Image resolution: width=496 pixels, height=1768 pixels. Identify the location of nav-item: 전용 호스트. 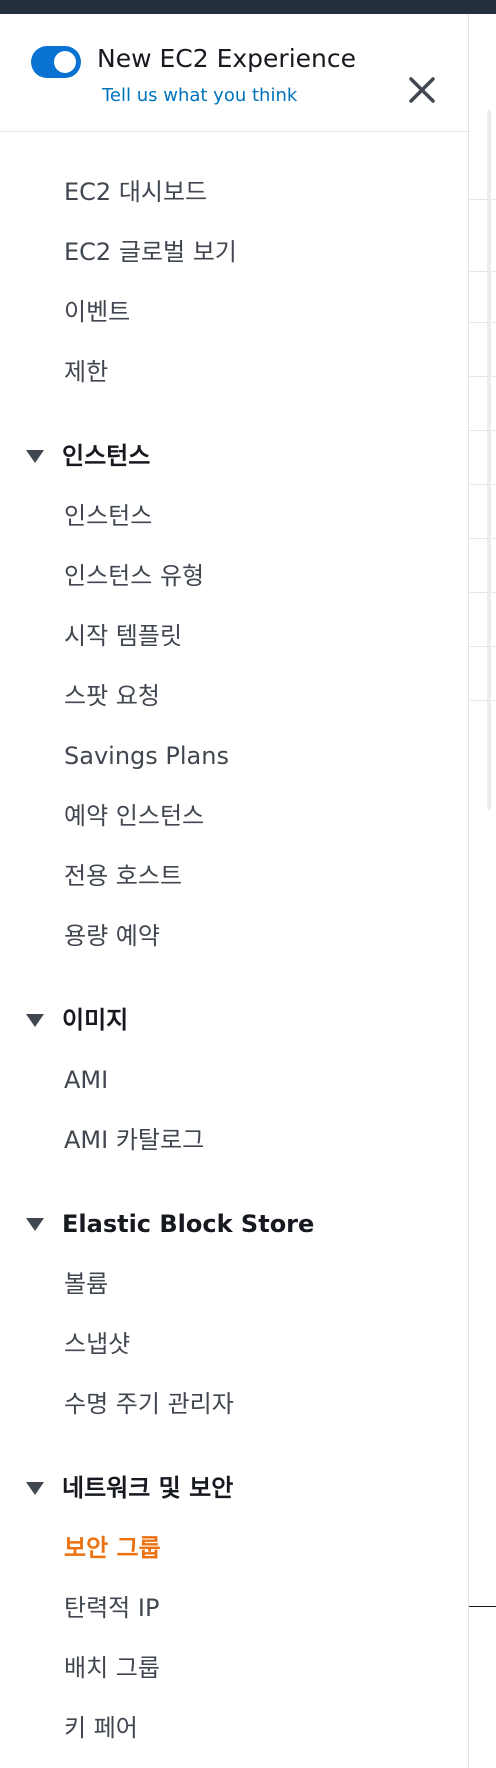
(123, 876).